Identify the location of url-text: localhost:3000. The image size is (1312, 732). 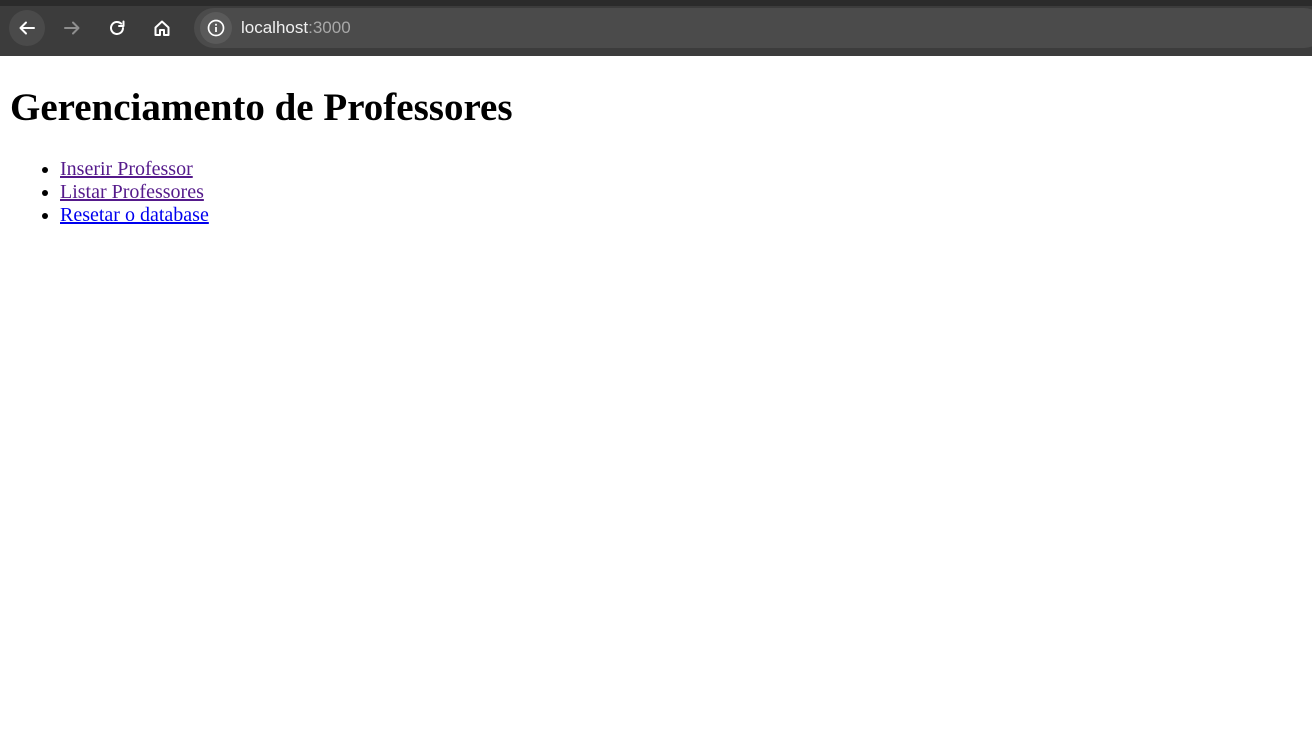
(296, 28).